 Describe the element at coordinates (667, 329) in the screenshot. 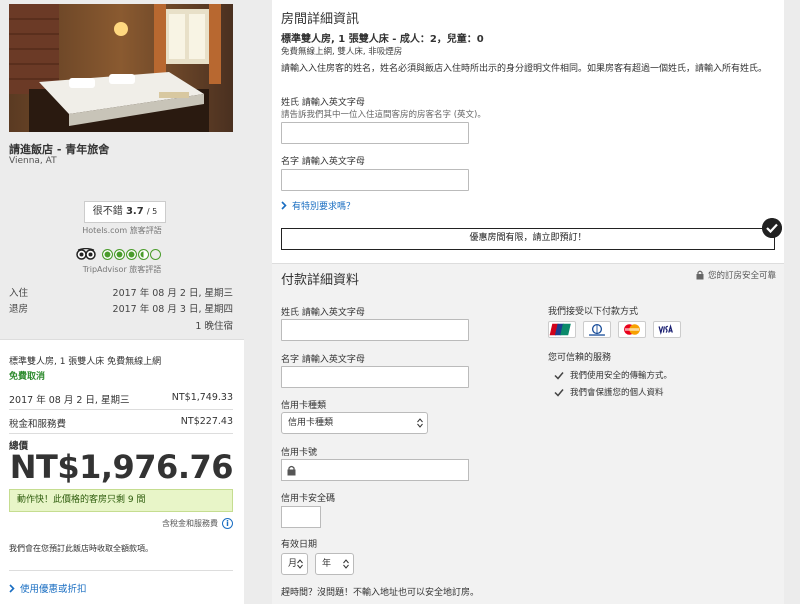

I see `visa-card-icon` at that location.